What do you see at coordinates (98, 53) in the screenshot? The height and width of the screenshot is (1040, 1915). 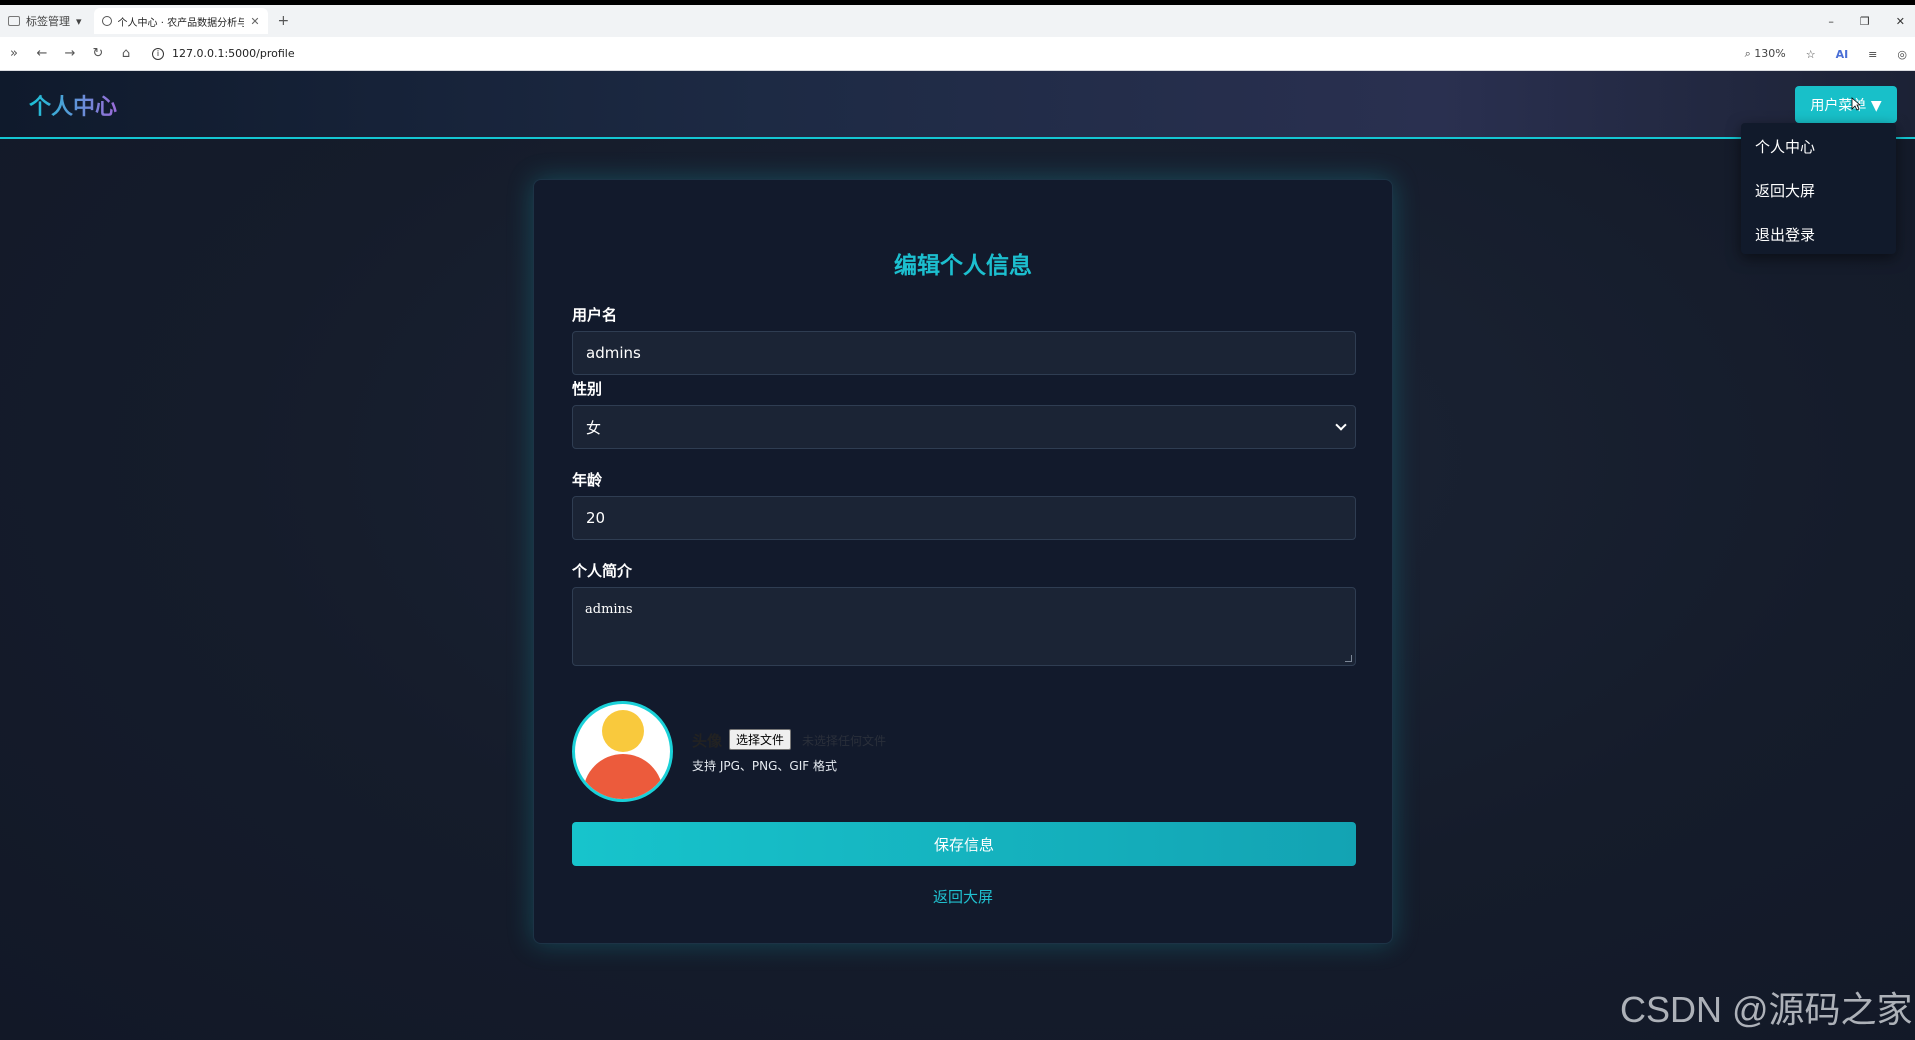 I see `reload-icon: ↻` at bounding box center [98, 53].